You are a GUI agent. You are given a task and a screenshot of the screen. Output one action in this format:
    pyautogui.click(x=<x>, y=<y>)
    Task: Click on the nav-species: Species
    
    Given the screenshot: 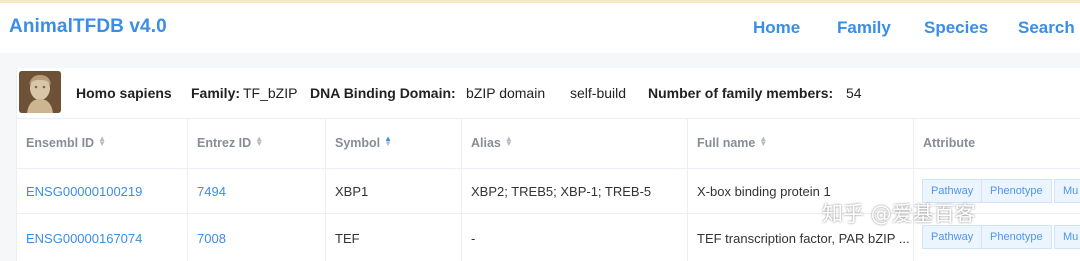 What is the action you would take?
    pyautogui.click(x=956, y=28)
    